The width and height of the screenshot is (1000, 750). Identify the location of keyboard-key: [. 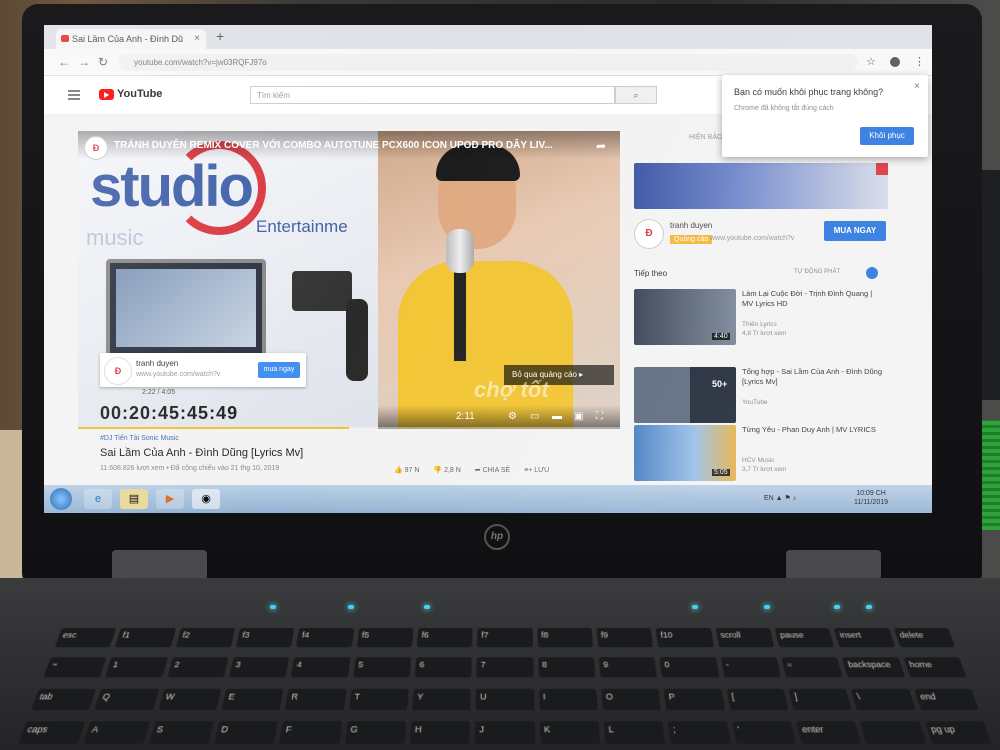
(757, 699).